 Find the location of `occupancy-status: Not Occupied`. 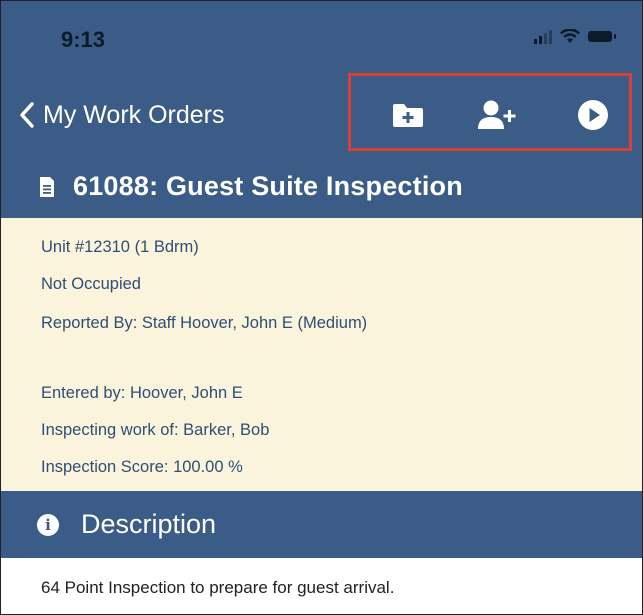

occupancy-status: Not Occupied is located at coordinates (91, 284).